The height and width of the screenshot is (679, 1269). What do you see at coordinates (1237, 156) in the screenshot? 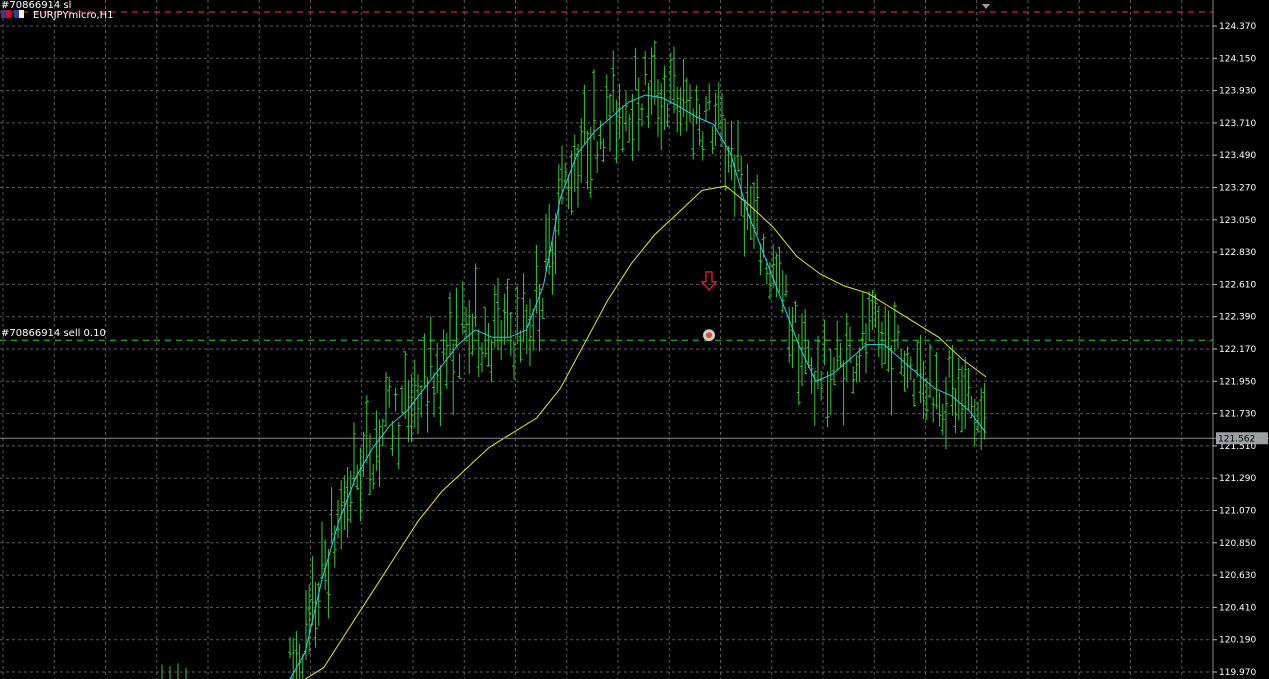
I see `axis-tick-label: 123.490` at bounding box center [1237, 156].